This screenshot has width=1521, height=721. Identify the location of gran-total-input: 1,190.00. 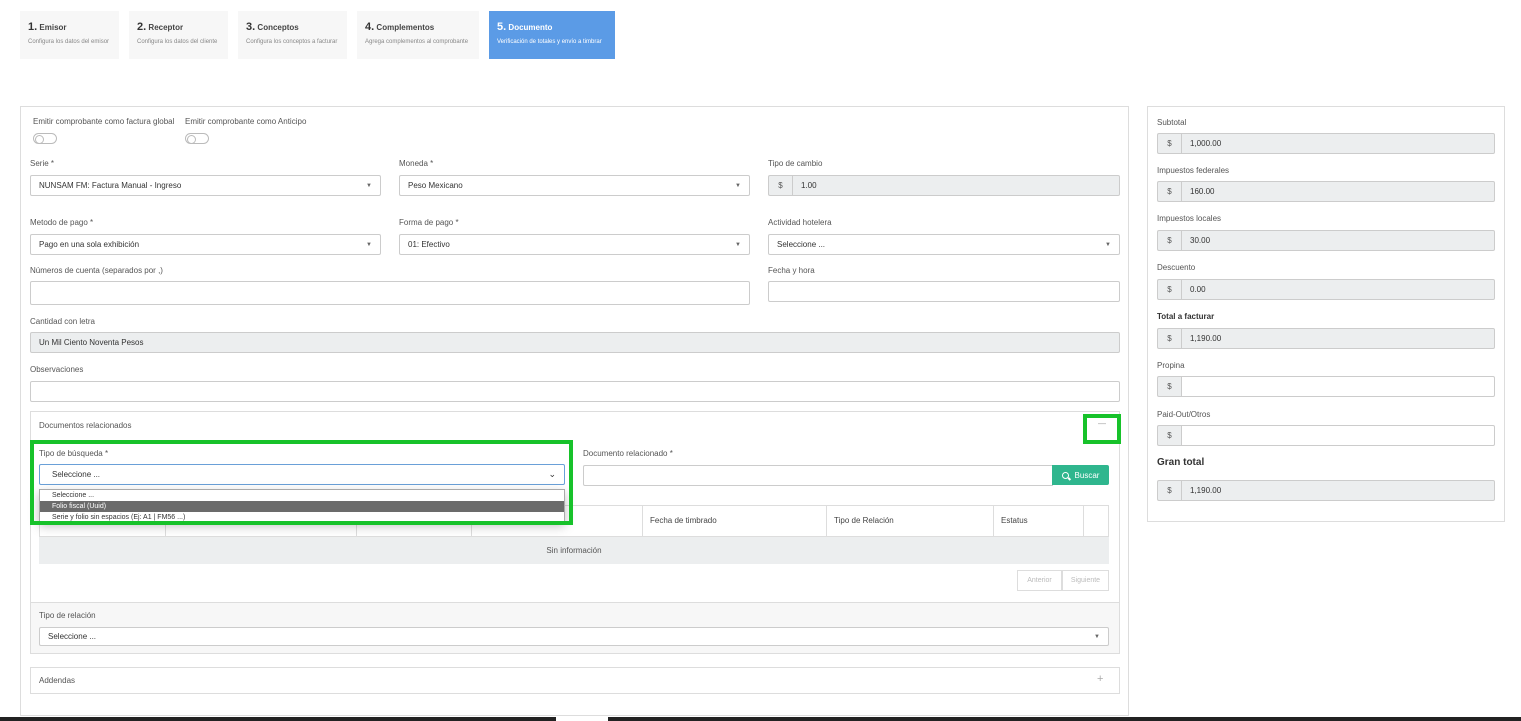
(1338, 490).